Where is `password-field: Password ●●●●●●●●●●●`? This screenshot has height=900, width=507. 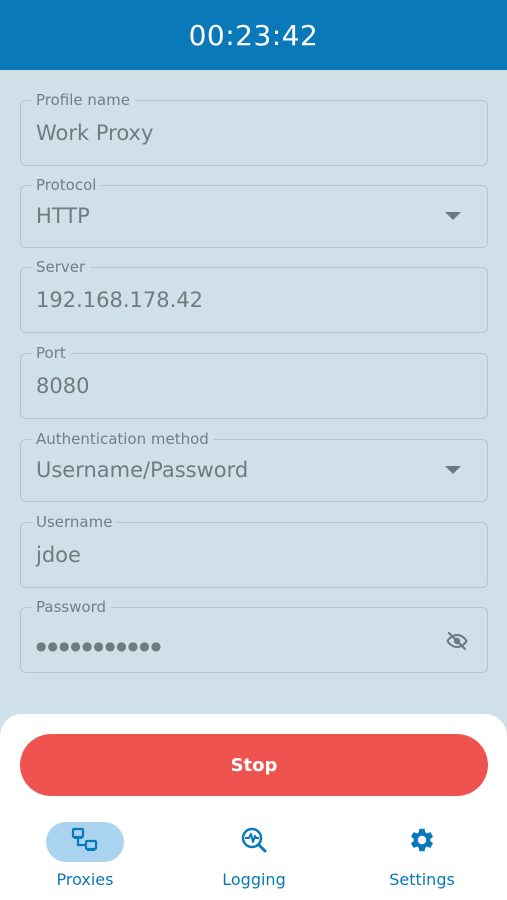
password-field: Password ●●●●●●●●●●● is located at coordinates (254, 635).